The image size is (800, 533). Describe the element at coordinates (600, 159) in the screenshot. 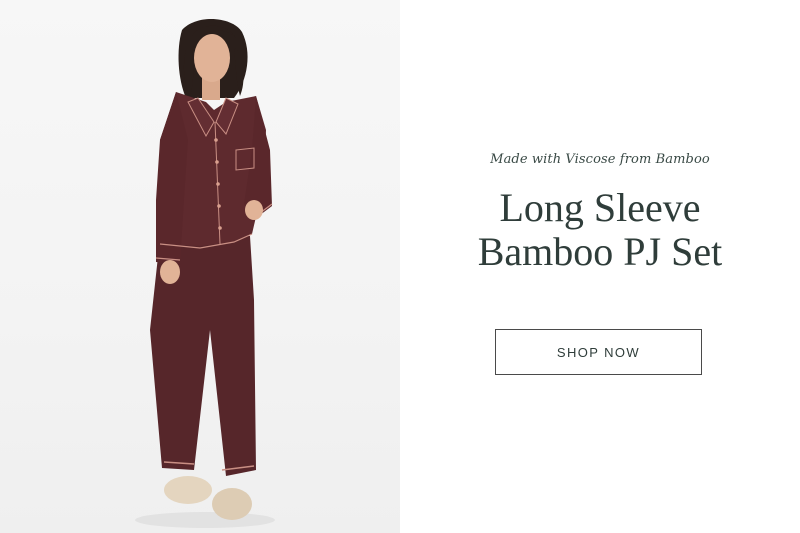

I see `promo-eyebrow: Made with Viscose from Bamboo` at that location.